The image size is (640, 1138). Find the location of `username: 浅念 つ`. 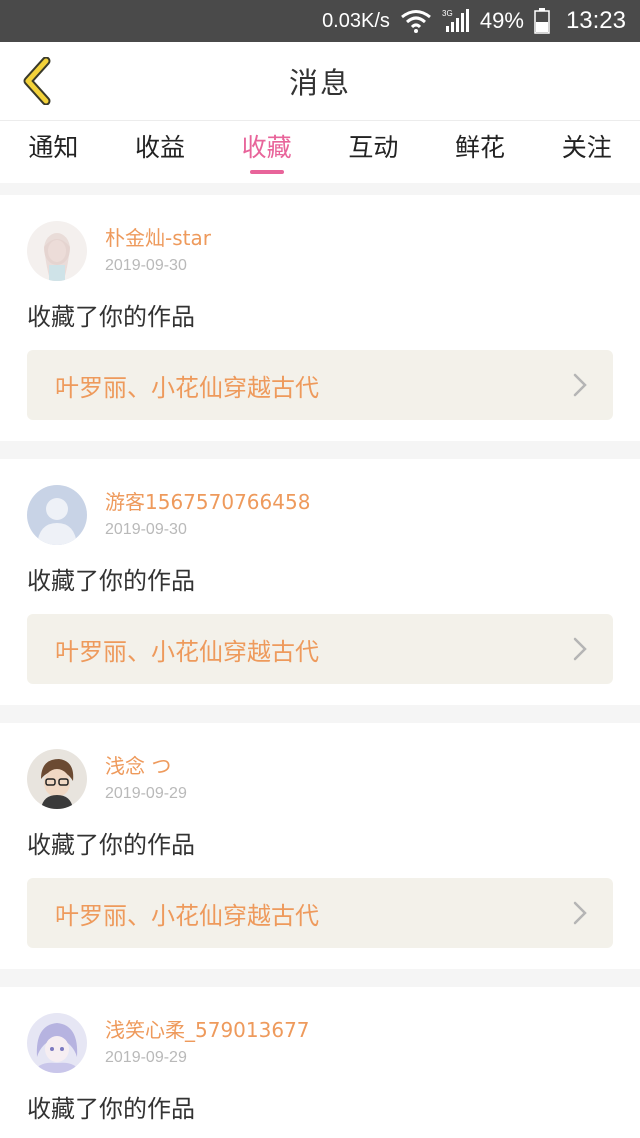

username: 浅念 つ is located at coordinates (146, 766).